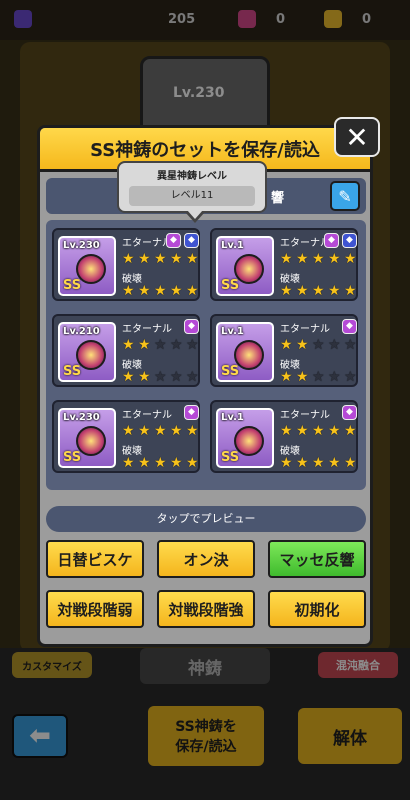  I want to click on close-button: ✕, so click(357, 137).